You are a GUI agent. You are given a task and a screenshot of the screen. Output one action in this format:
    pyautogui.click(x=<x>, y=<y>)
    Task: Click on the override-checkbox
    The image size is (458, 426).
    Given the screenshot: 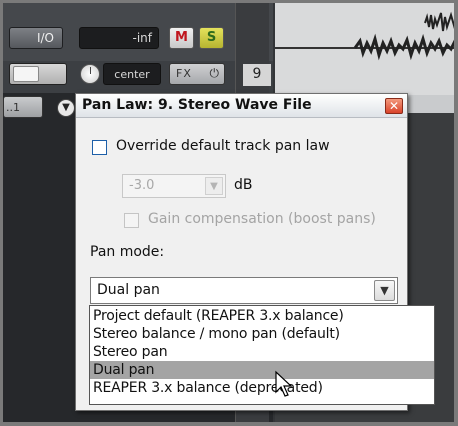 What is the action you would take?
    pyautogui.click(x=99, y=147)
    